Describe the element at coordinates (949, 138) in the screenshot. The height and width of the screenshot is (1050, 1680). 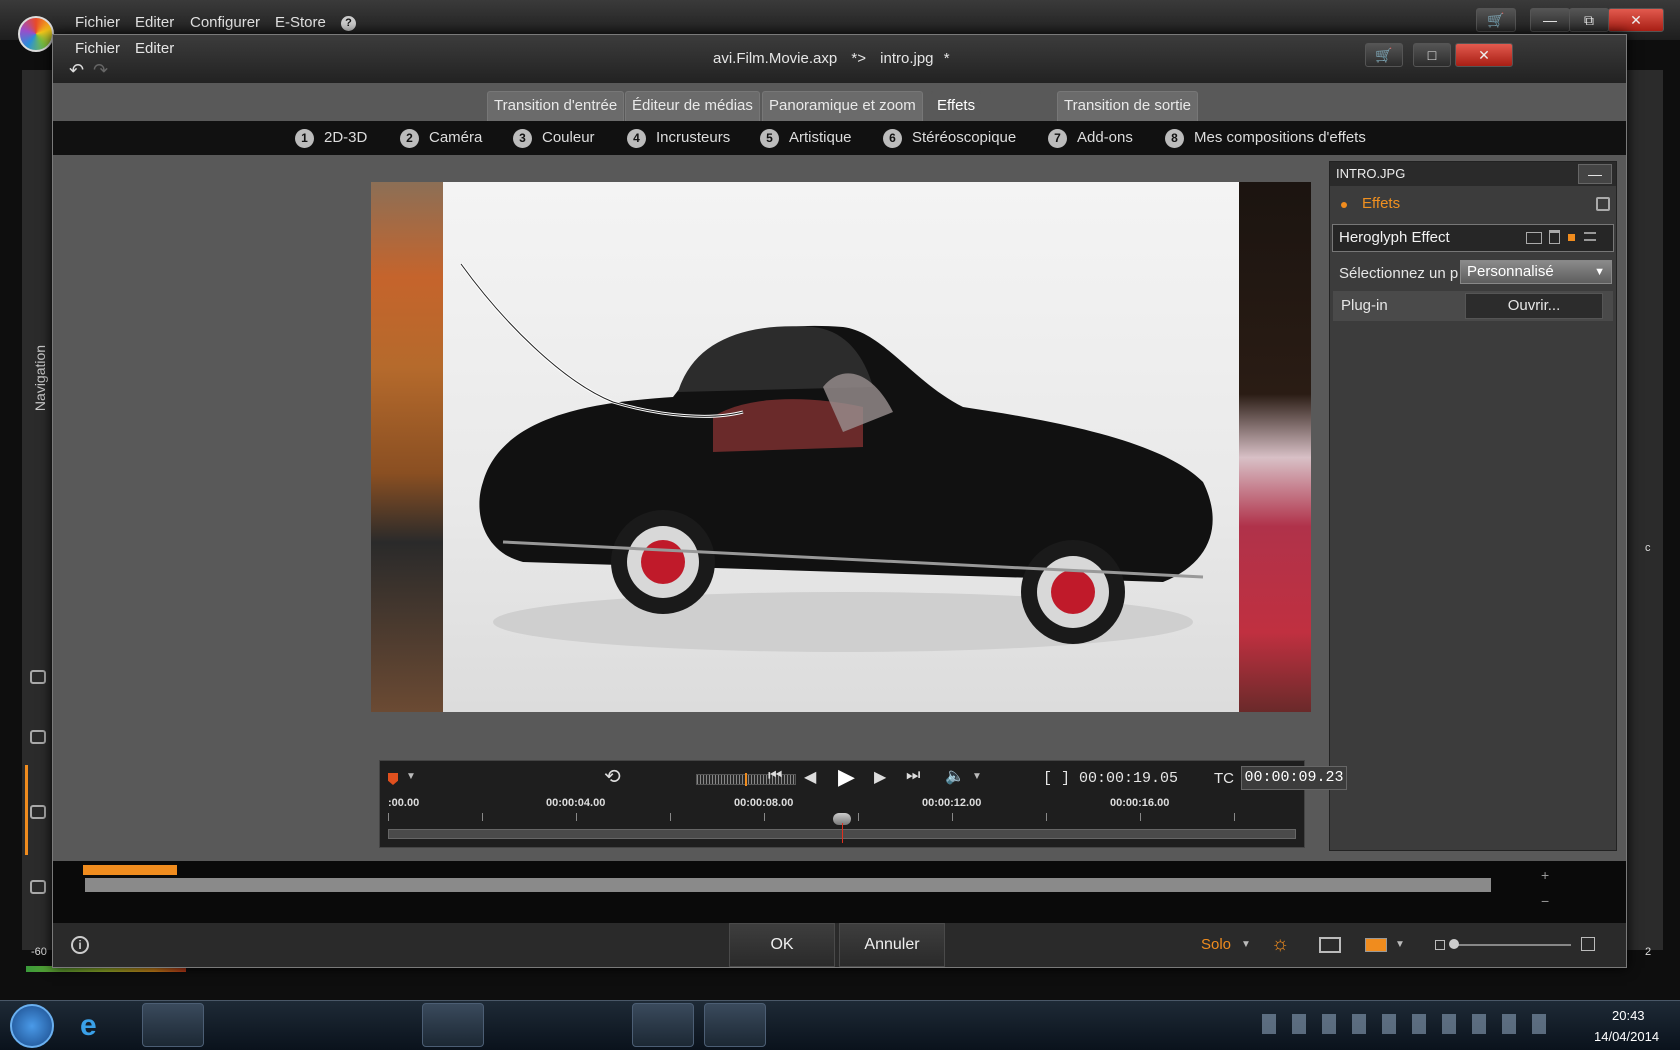
I see `category-stereoscopique: 6 Stéréoscopique` at that location.